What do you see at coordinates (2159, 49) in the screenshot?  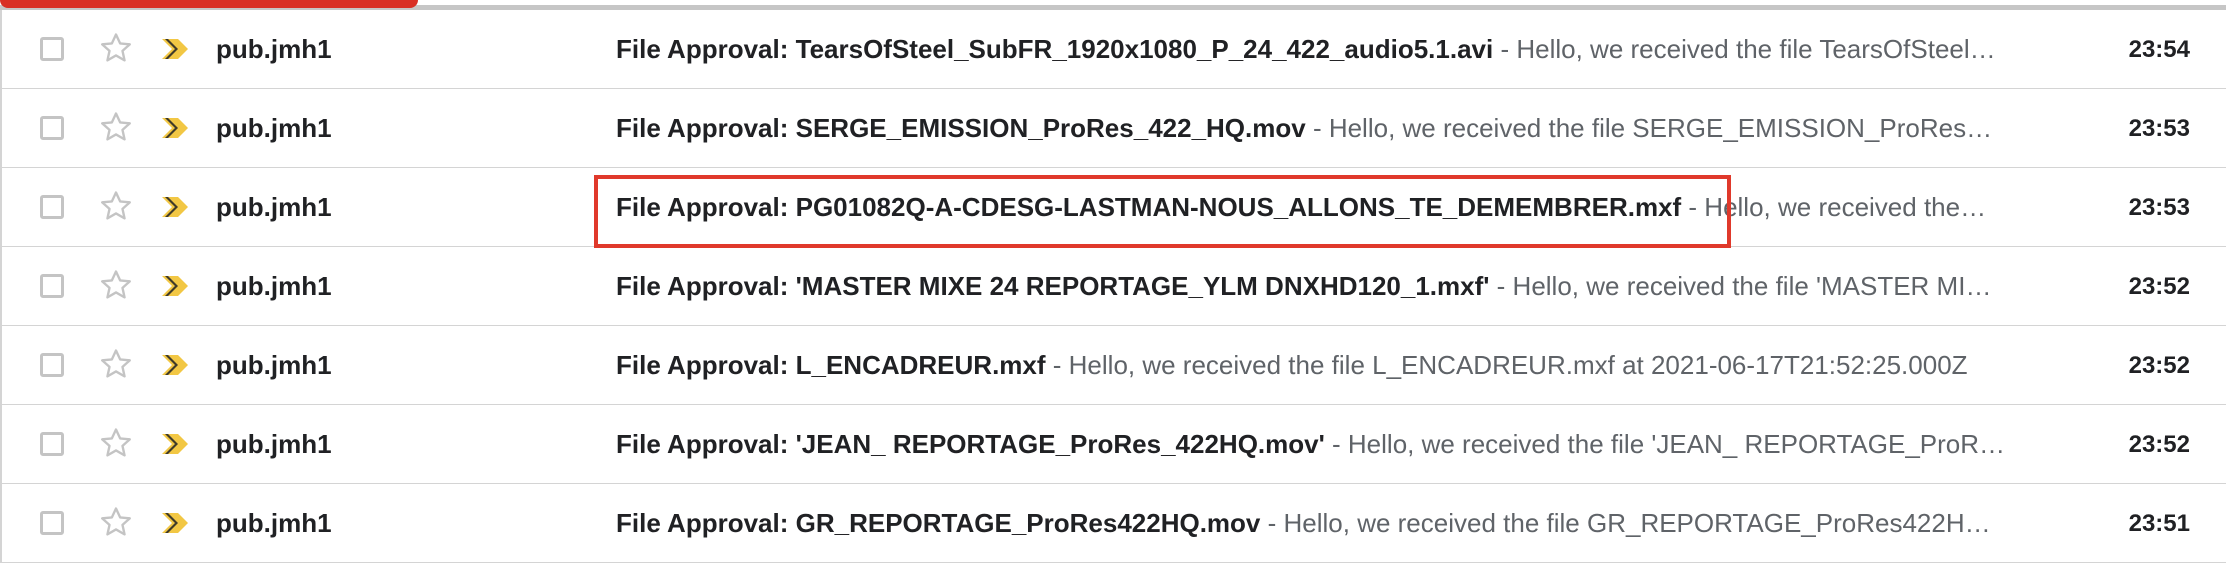 I see `email-time: 23:54` at bounding box center [2159, 49].